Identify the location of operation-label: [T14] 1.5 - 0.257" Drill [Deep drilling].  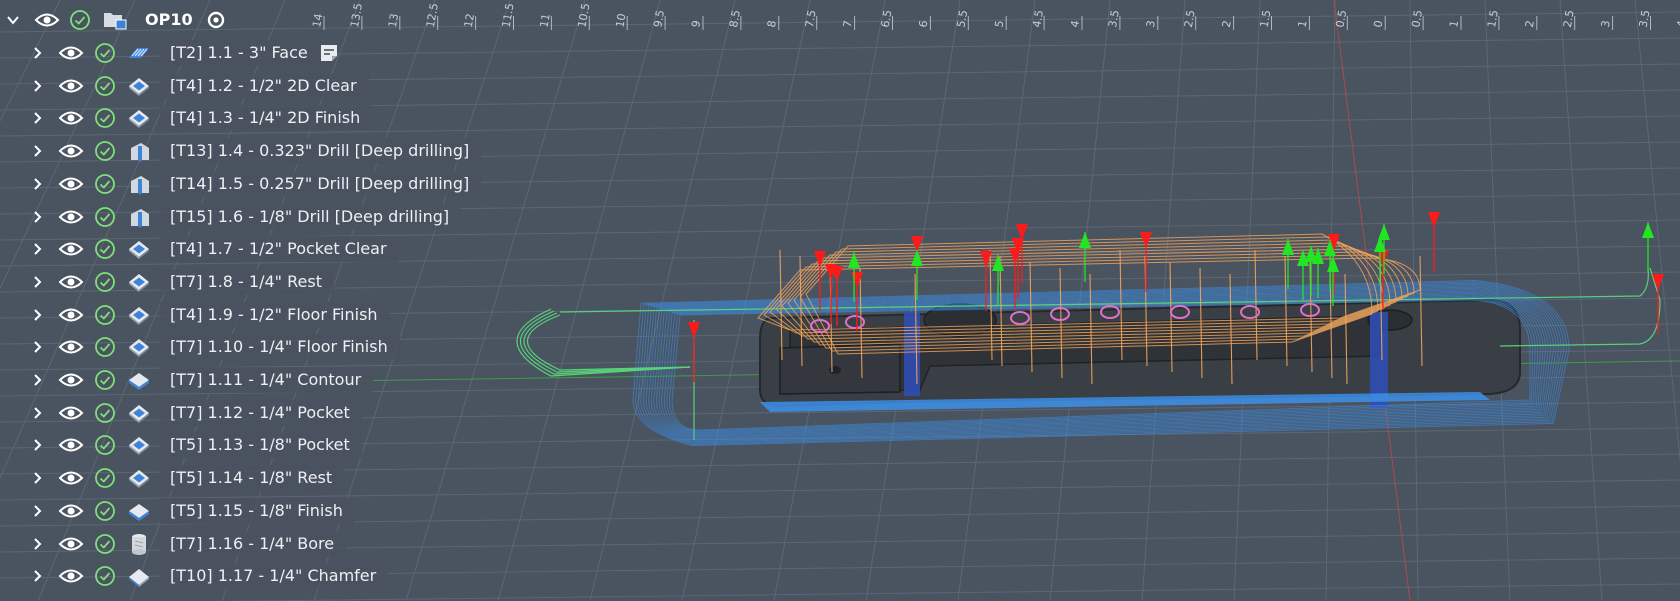
(321, 183).